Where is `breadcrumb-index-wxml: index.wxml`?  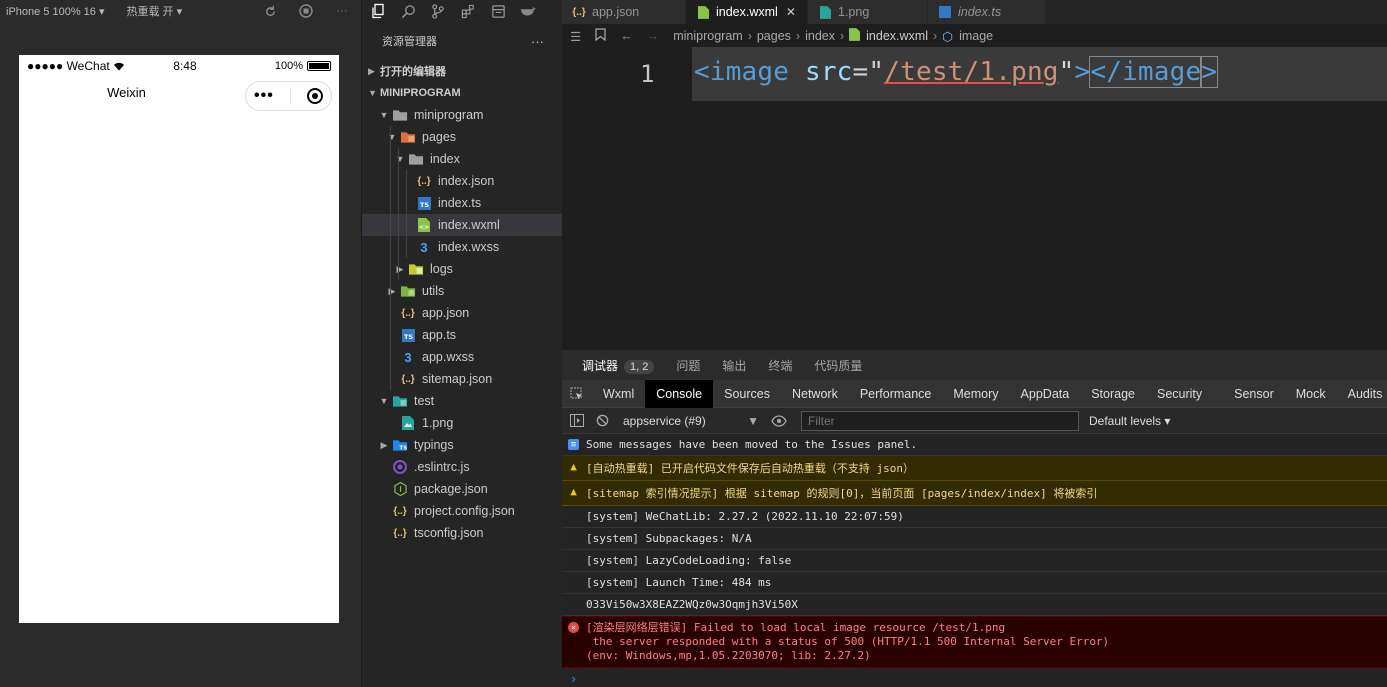
breadcrumb-index-wxml: index.wxml is located at coordinates (897, 36).